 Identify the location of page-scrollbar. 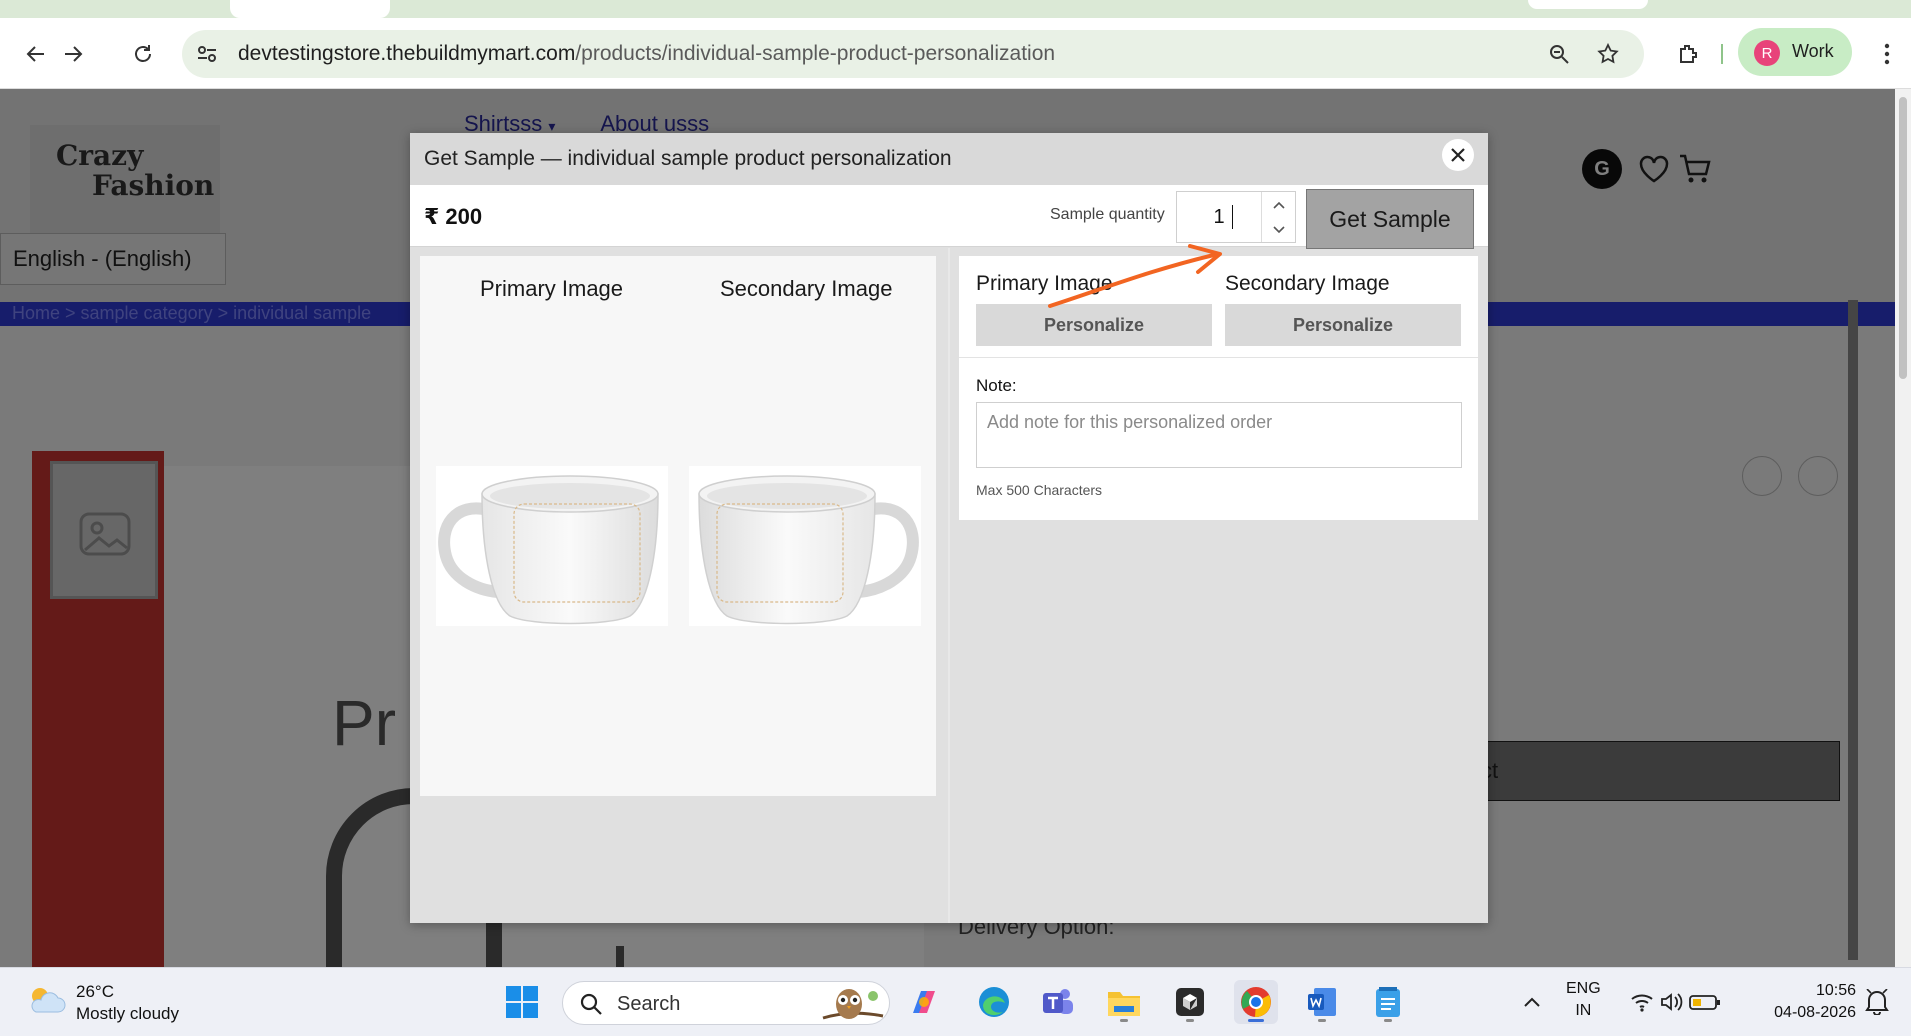
(1903, 528).